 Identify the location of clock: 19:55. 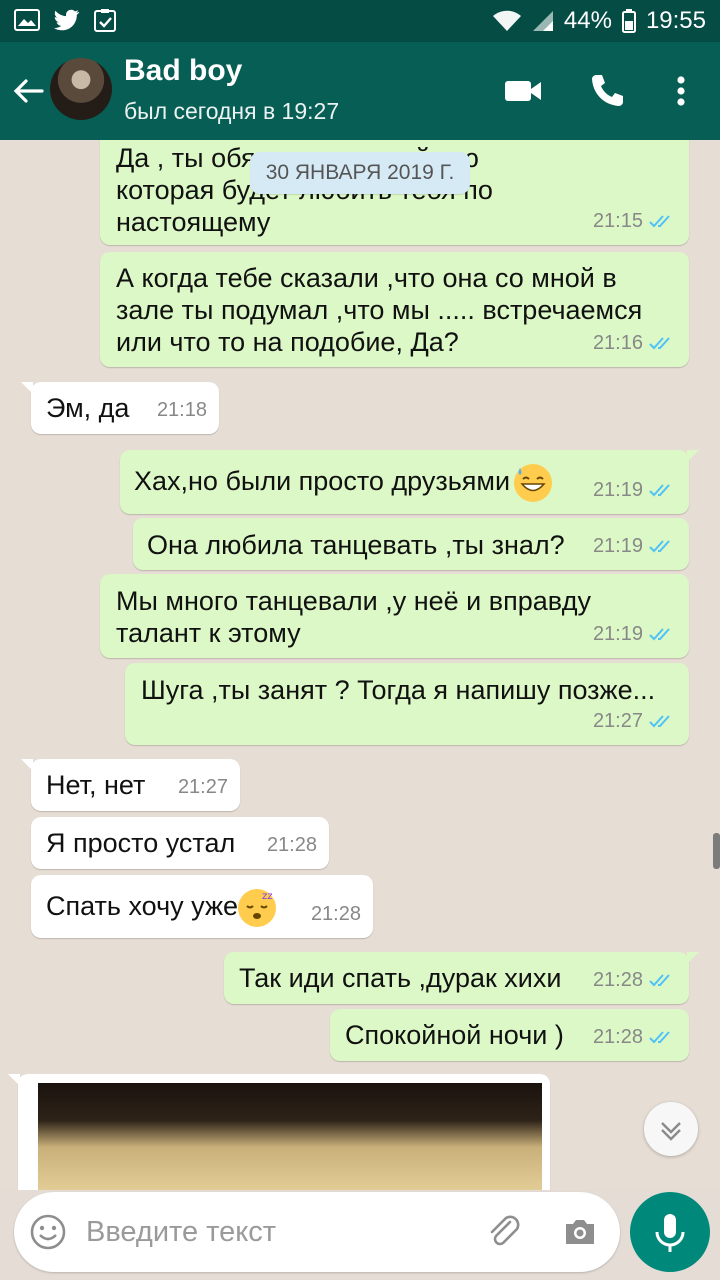
(675, 20).